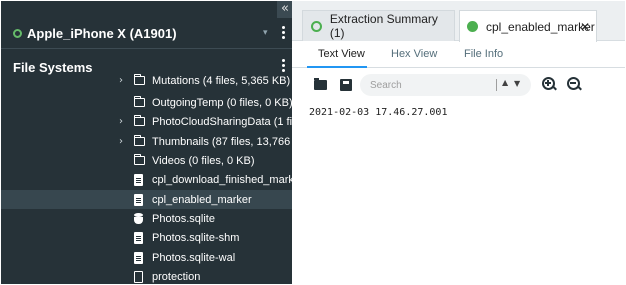 This screenshot has height=285, width=626. Describe the element at coordinates (194, 257) in the screenshot. I see `tree-item-label: Photos.sqlite-wal` at that location.